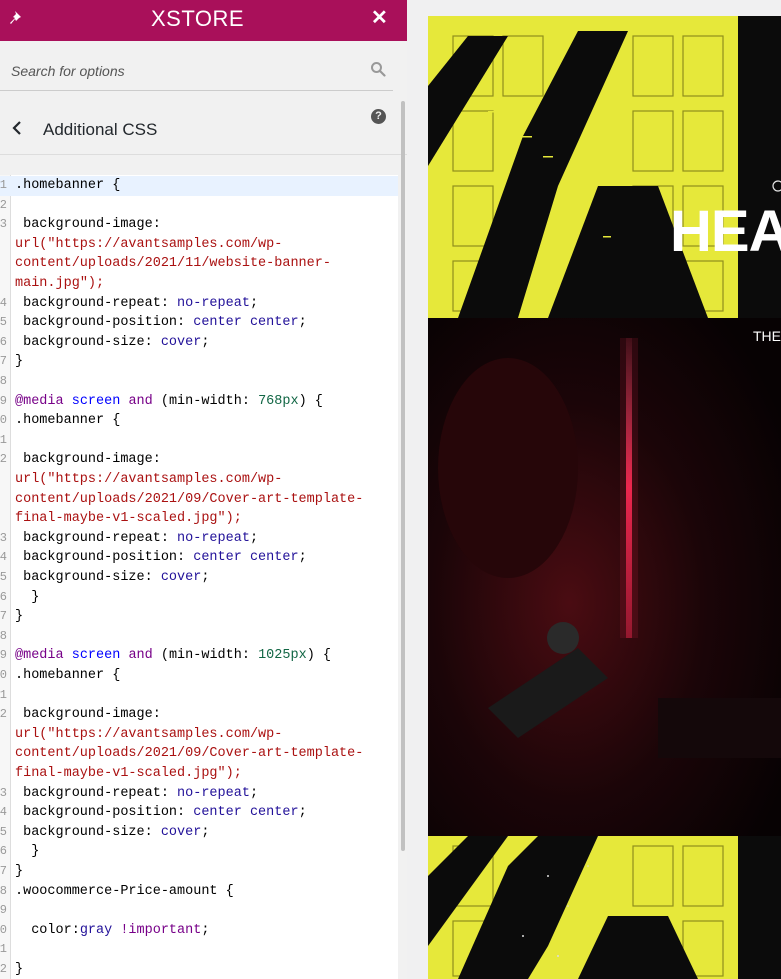  Describe the element at coordinates (199, 186) in the screenshot. I see `code-line: 1 .homebanner {` at that location.